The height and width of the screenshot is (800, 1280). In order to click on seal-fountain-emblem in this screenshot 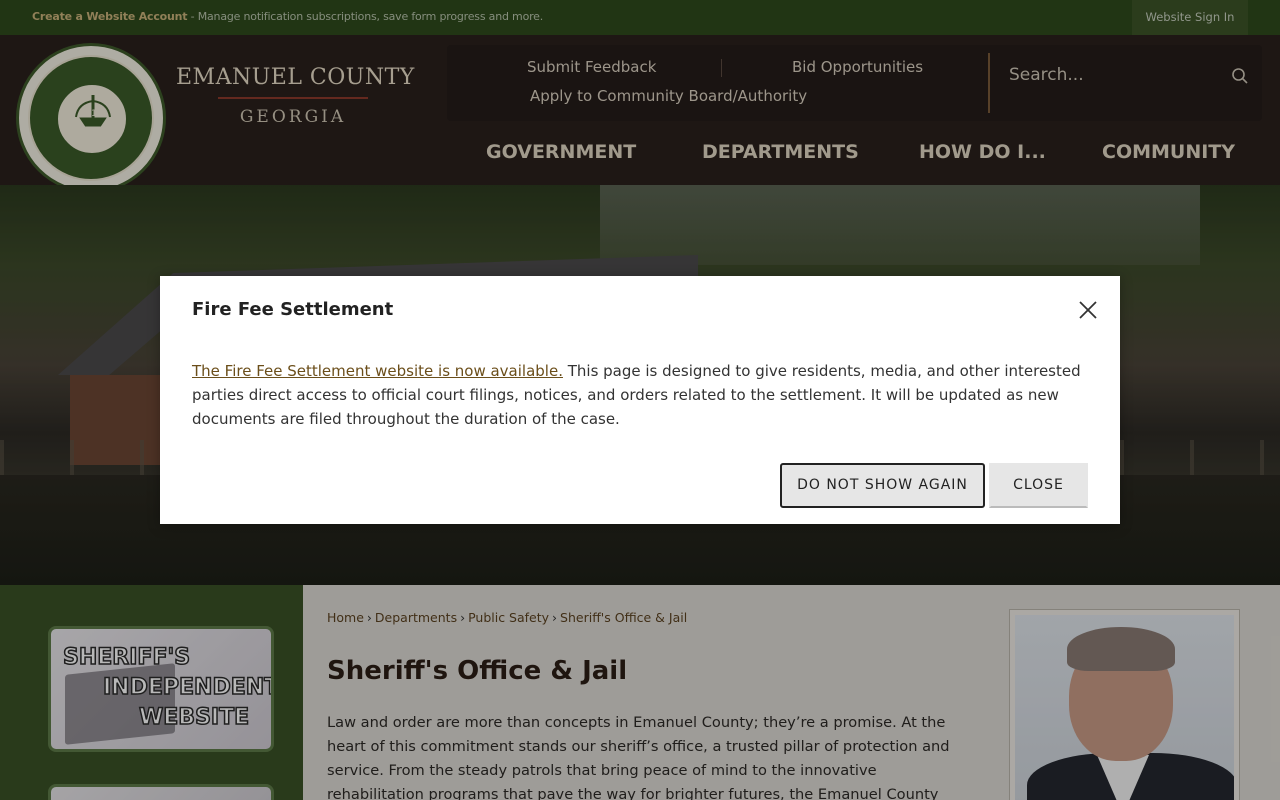, I will do `click(92, 119)`.